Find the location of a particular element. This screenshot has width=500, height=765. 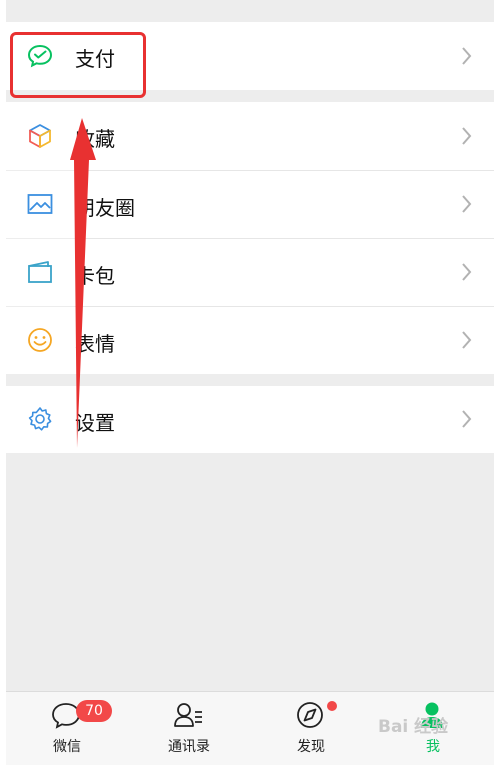

menu-item-cards: 卡包 is located at coordinates (250, 272).